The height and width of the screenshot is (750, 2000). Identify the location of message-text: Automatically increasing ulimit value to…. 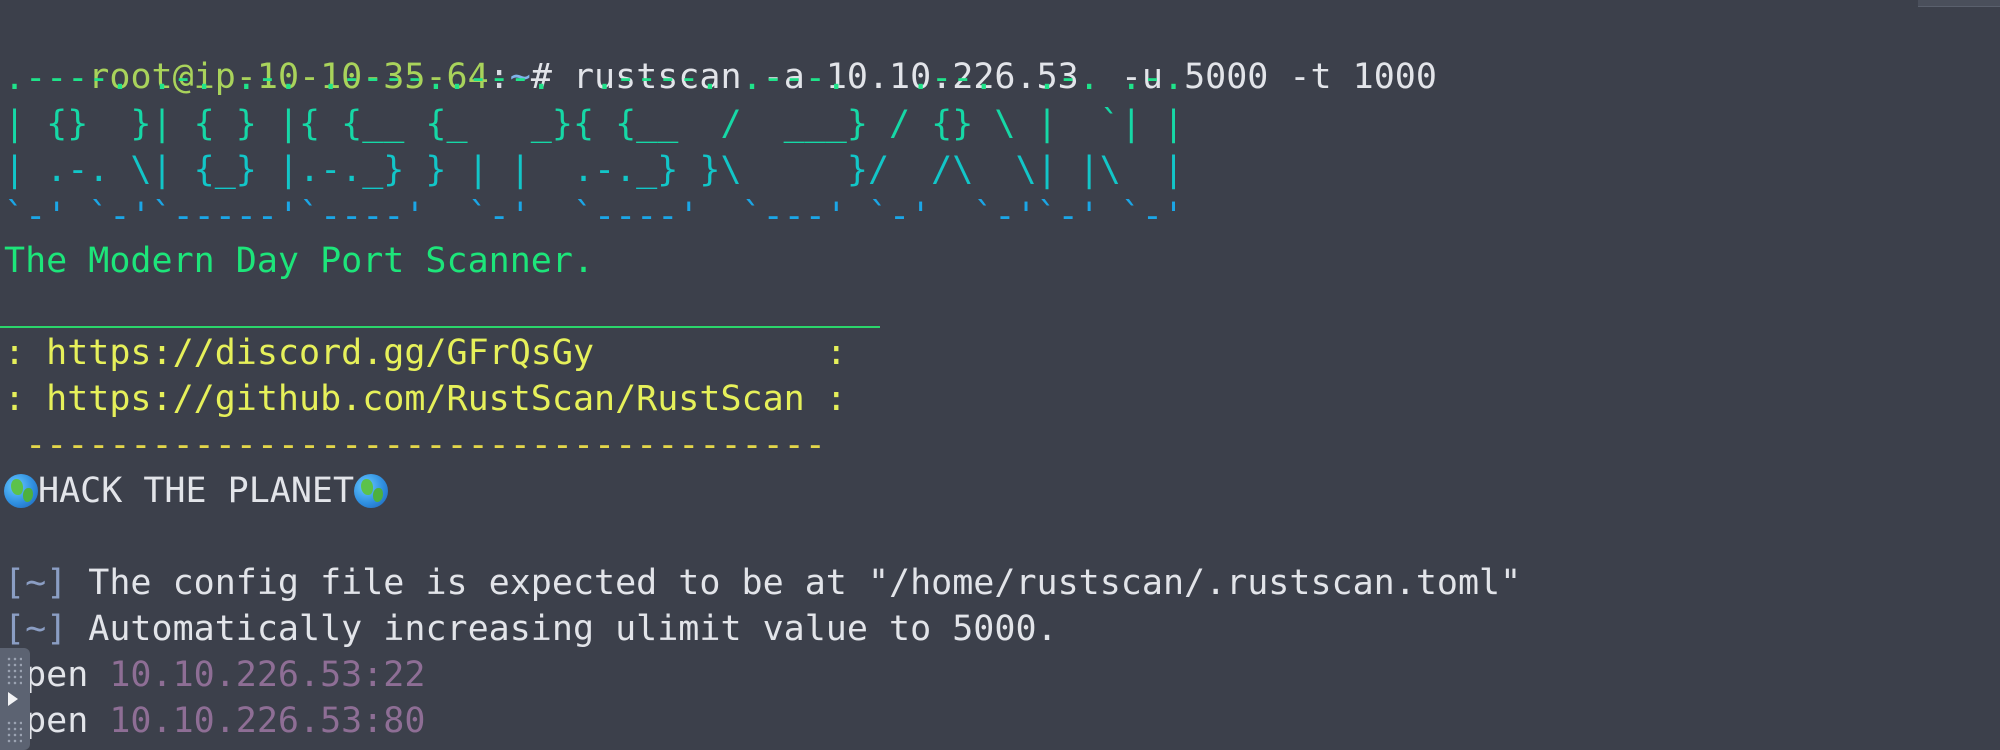
(562, 629).